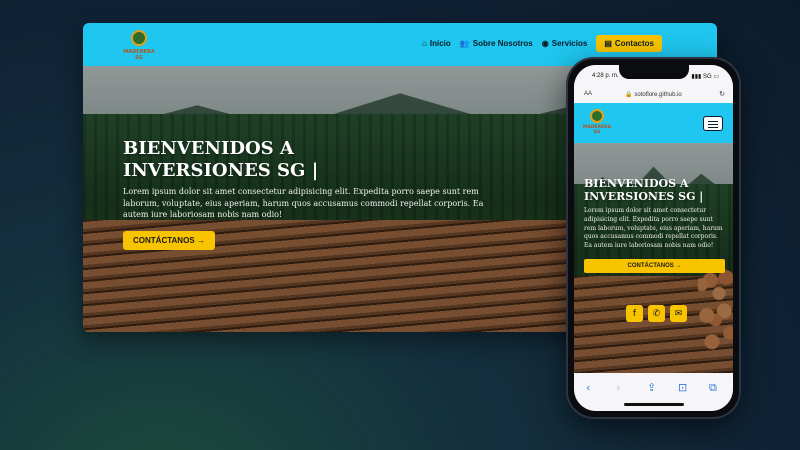 This screenshot has width=800, height=450. I want to click on tabs-icon: ⧉, so click(713, 388).